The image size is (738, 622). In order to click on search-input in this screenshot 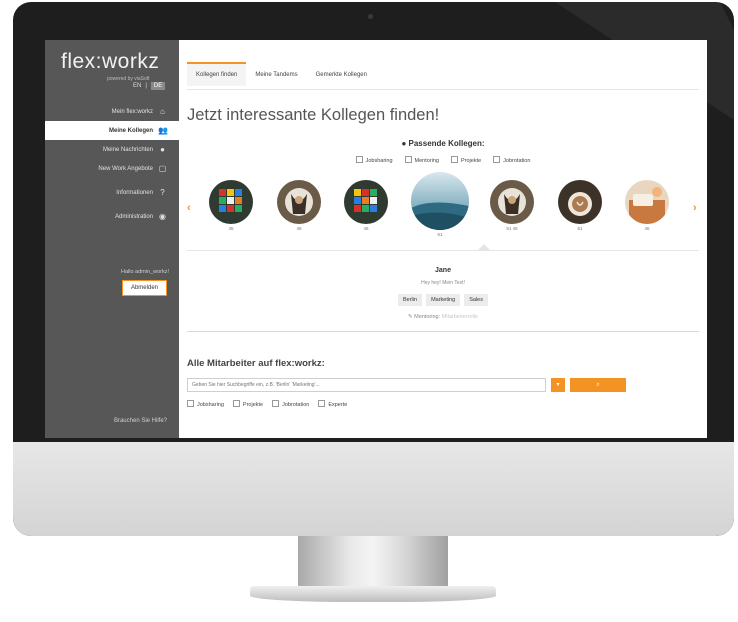, I will do `click(366, 385)`.